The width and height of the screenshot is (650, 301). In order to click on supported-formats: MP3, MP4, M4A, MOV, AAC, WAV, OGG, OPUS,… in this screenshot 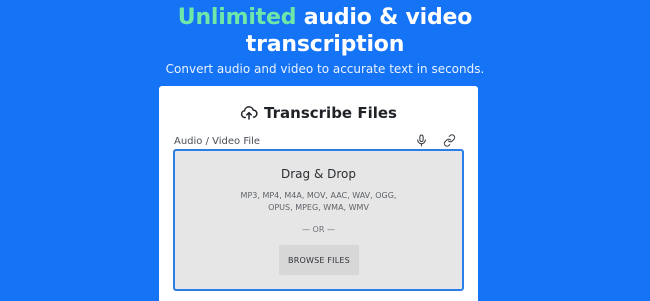, I will do `click(318, 202)`.